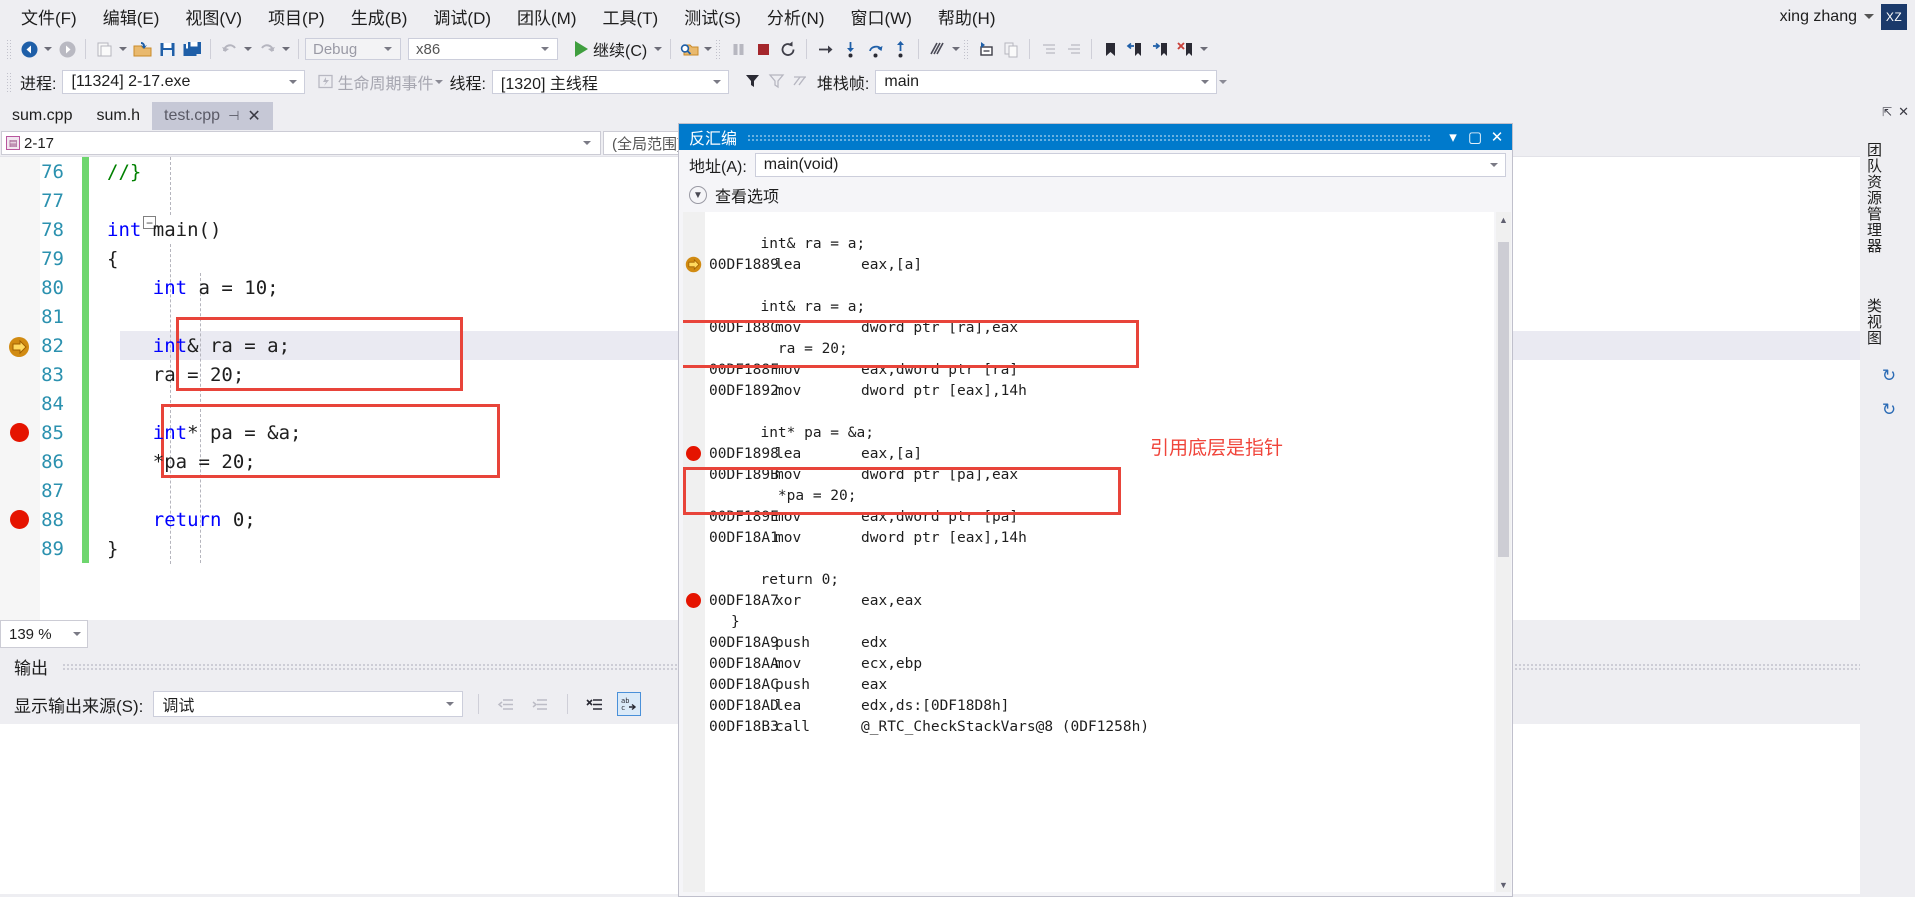  Describe the element at coordinates (1088, 600) in the screenshot. I see `disassembly-instruction-line: 00DF18A7 xor eax,eax` at that location.